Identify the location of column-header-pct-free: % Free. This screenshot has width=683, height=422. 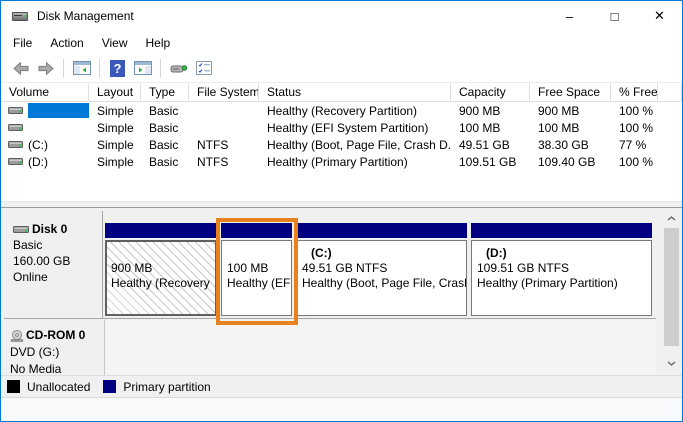
(634, 92).